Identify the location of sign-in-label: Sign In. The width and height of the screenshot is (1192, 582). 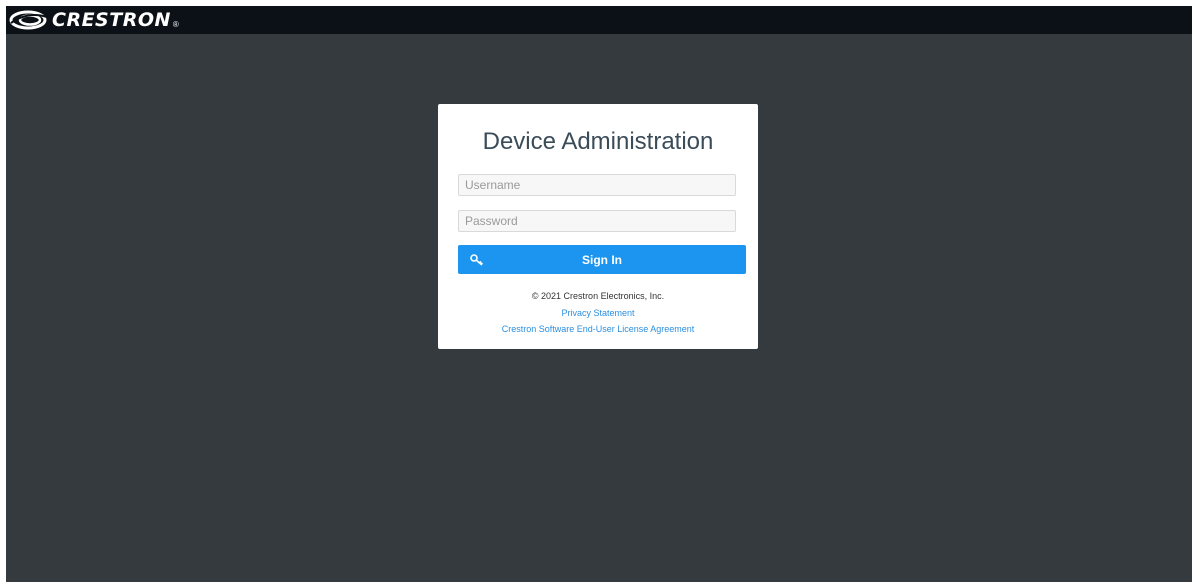
(602, 259).